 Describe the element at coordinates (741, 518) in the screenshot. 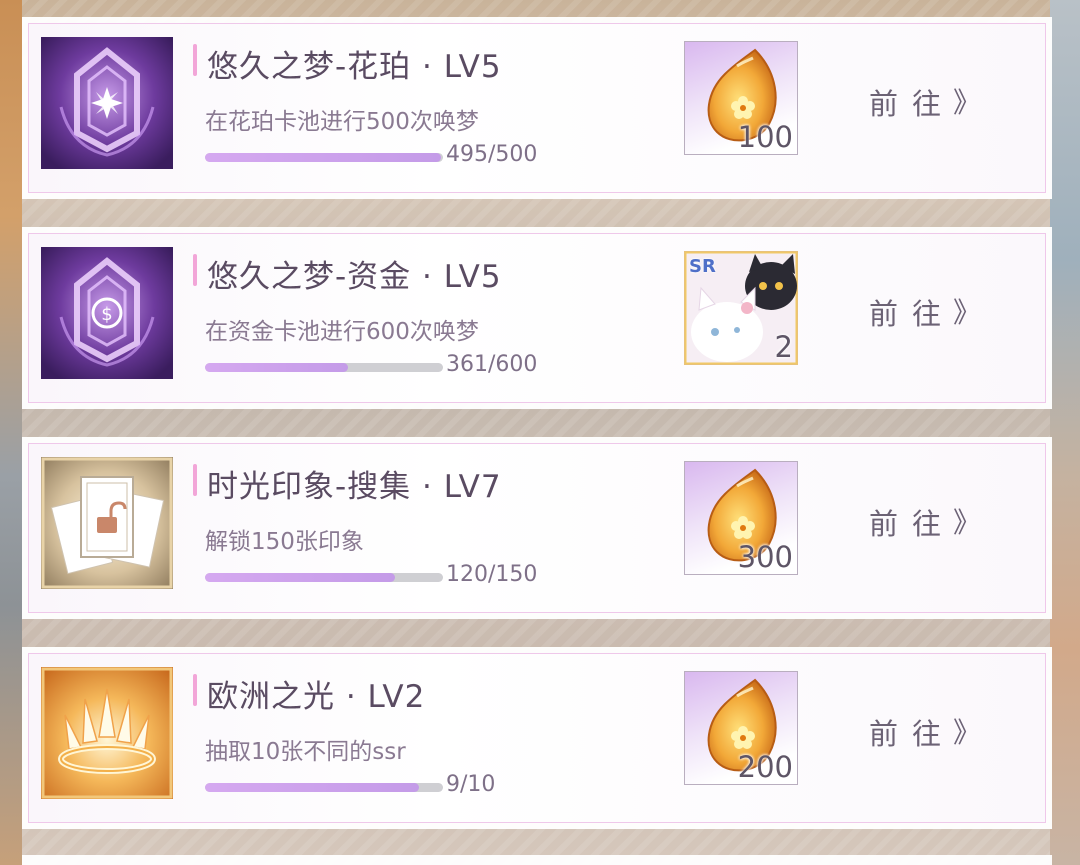

I see `reward-slot: 300` at that location.